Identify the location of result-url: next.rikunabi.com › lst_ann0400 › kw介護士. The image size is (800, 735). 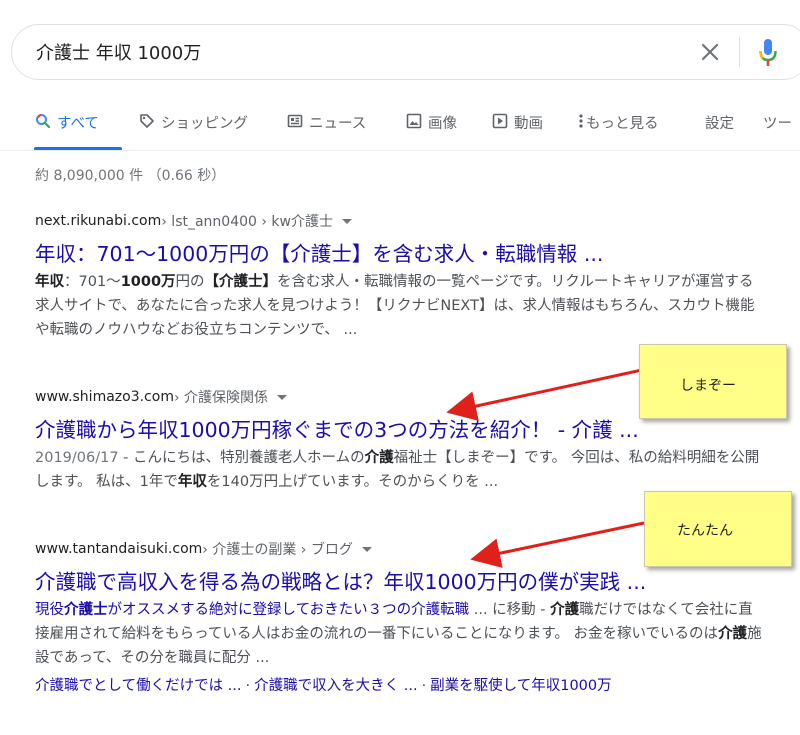
(405, 221).